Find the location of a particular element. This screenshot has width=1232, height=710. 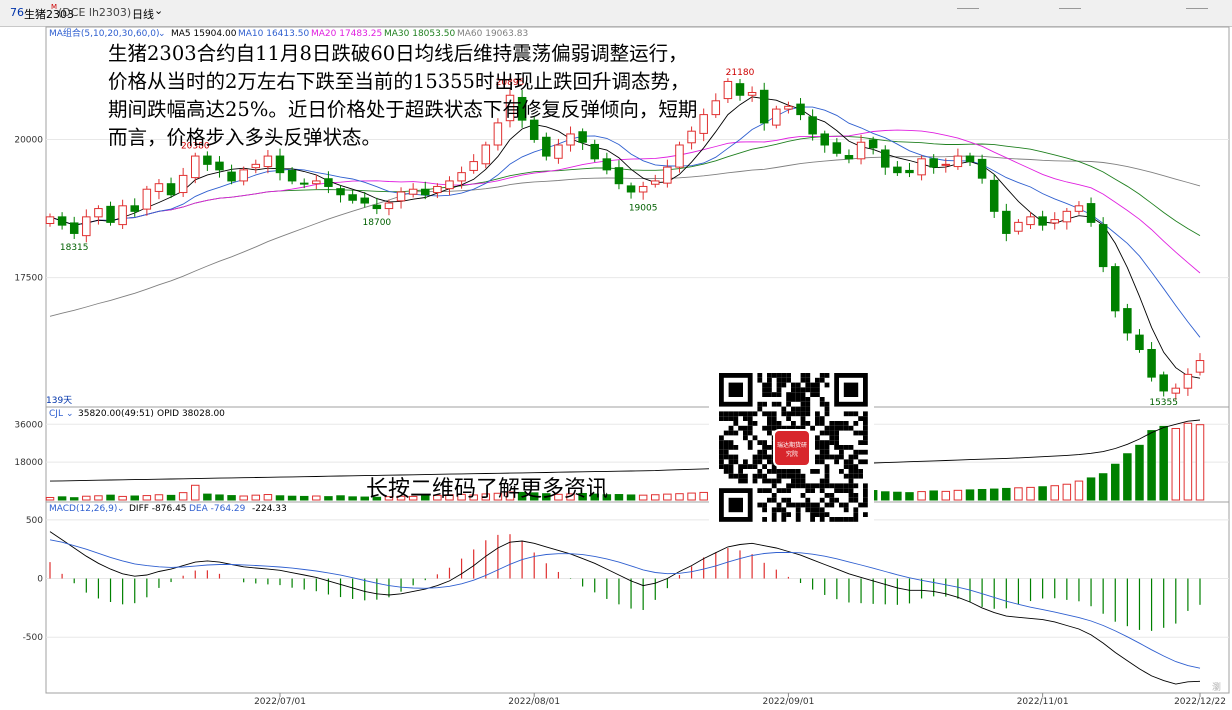

qr-finder-core is located at coordinates (851, 389).